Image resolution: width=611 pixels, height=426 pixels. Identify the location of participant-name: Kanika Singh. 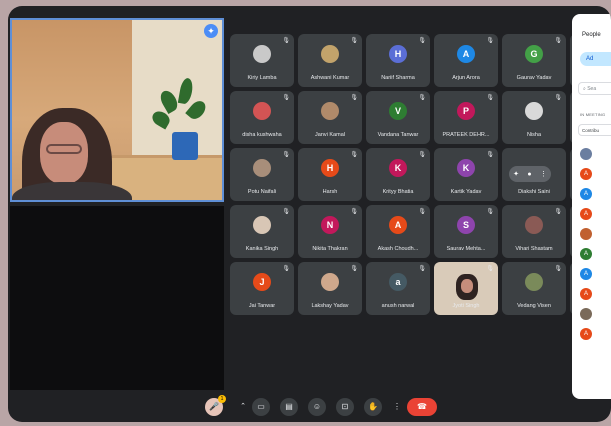
(262, 249).